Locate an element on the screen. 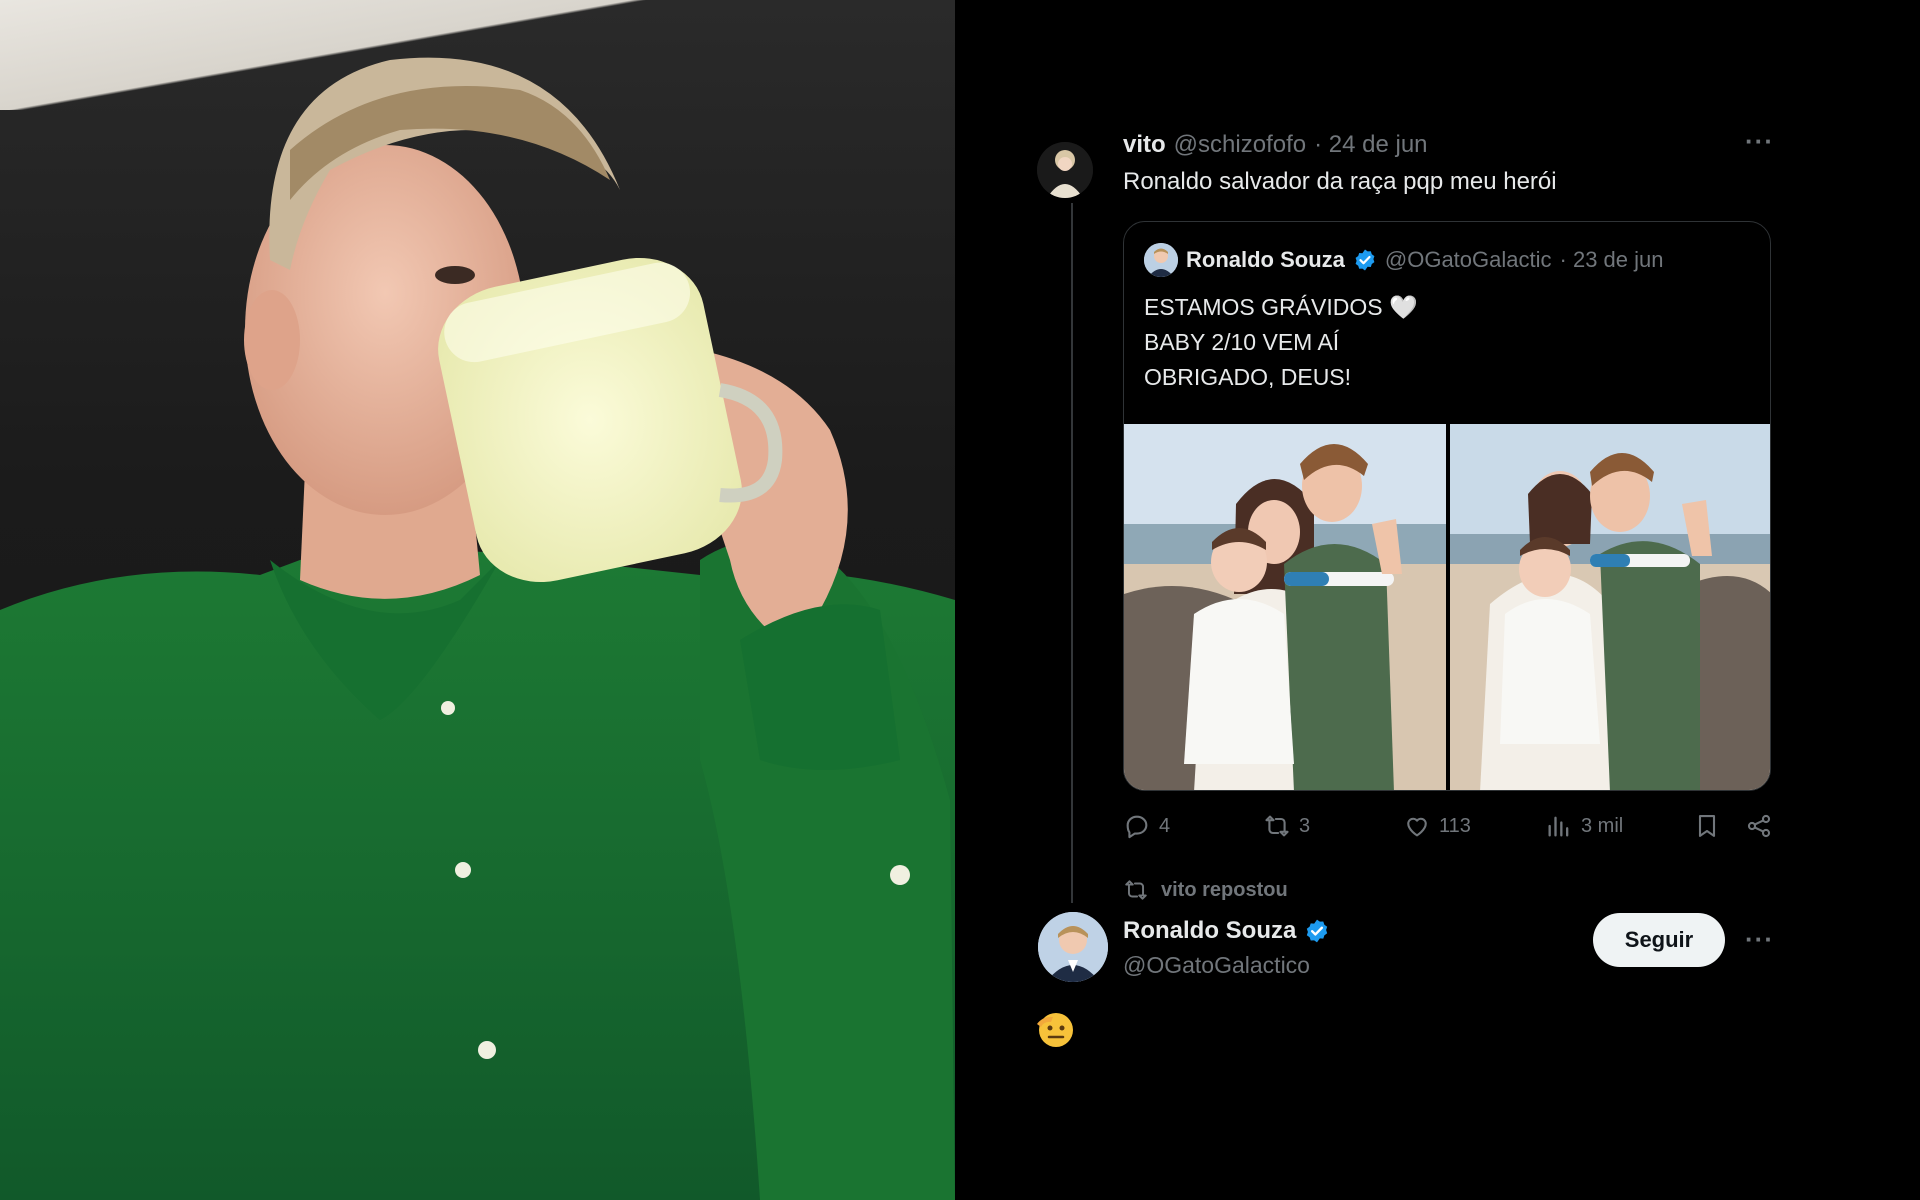 The width and height of the screenshot is (1920, 1200). tweet-author-name: vito is located at coordinates (1144, 145).